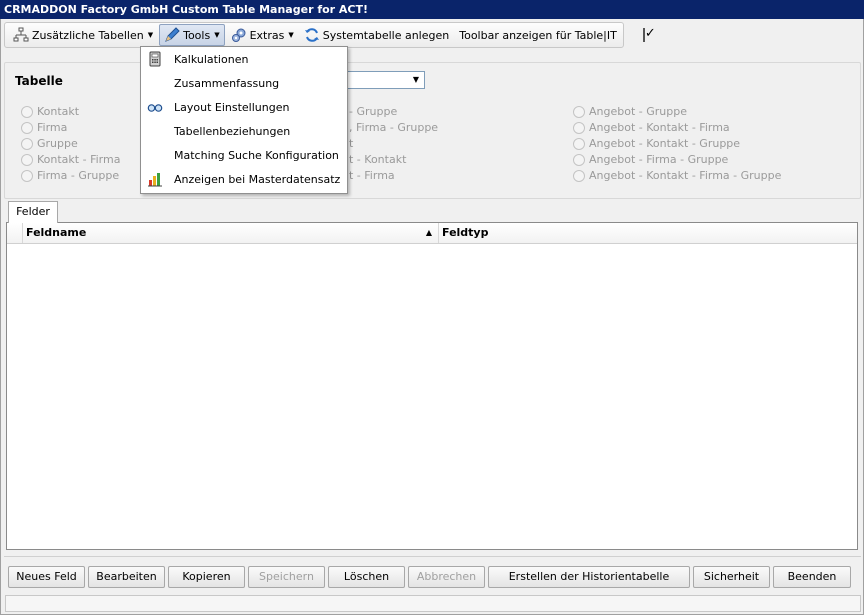  I want to click on radio-firma: Firma, so click(44, 127).